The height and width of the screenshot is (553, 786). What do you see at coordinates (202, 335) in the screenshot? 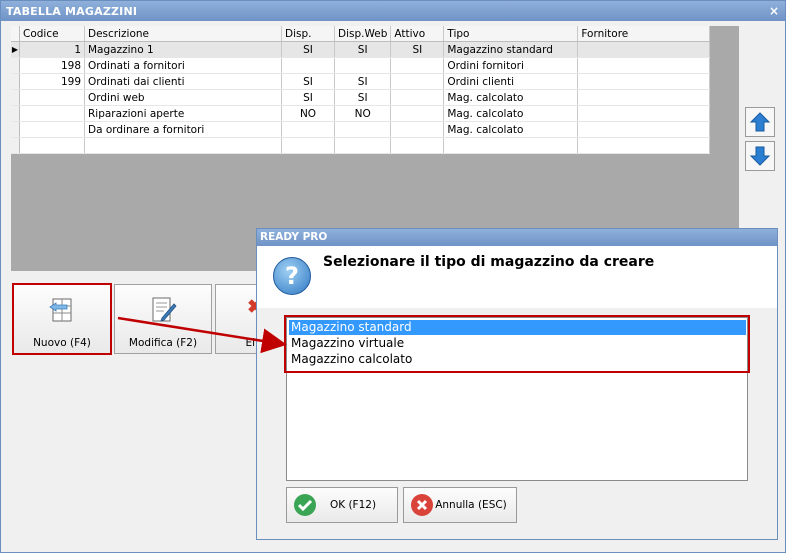
I see `callout-arrow-icon` at bounding box center [202, 335].